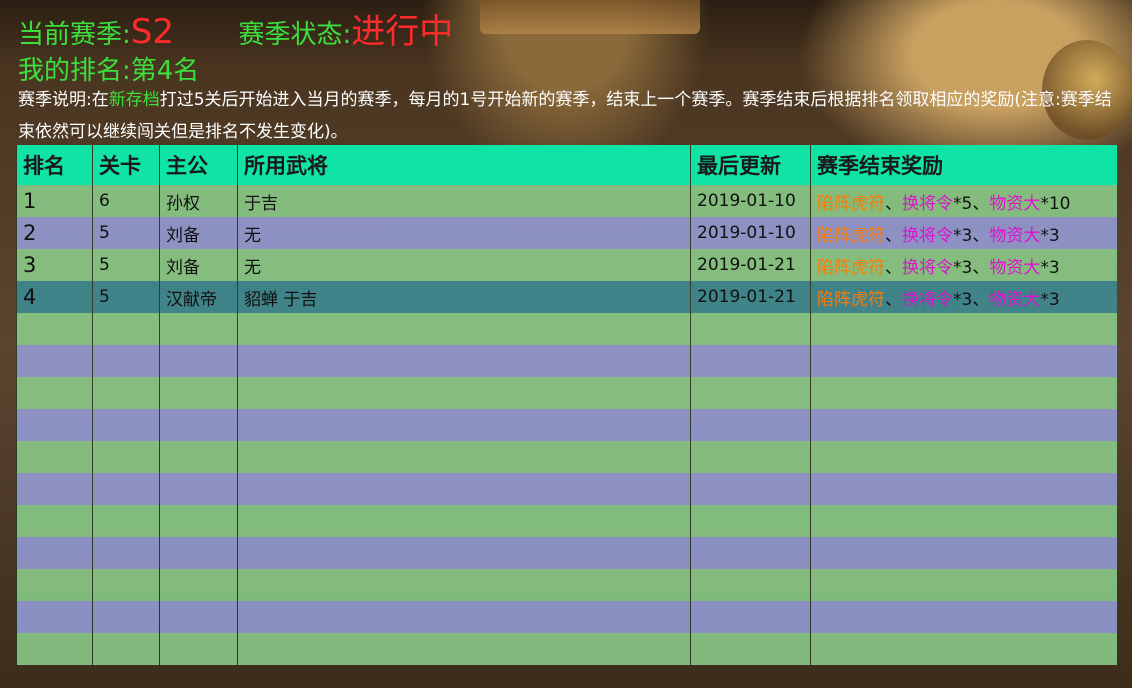 Image resolution: width=1132 pixels, height=688 pixels. I want to click on my-rank-value: 第4名, so click(165, 71).